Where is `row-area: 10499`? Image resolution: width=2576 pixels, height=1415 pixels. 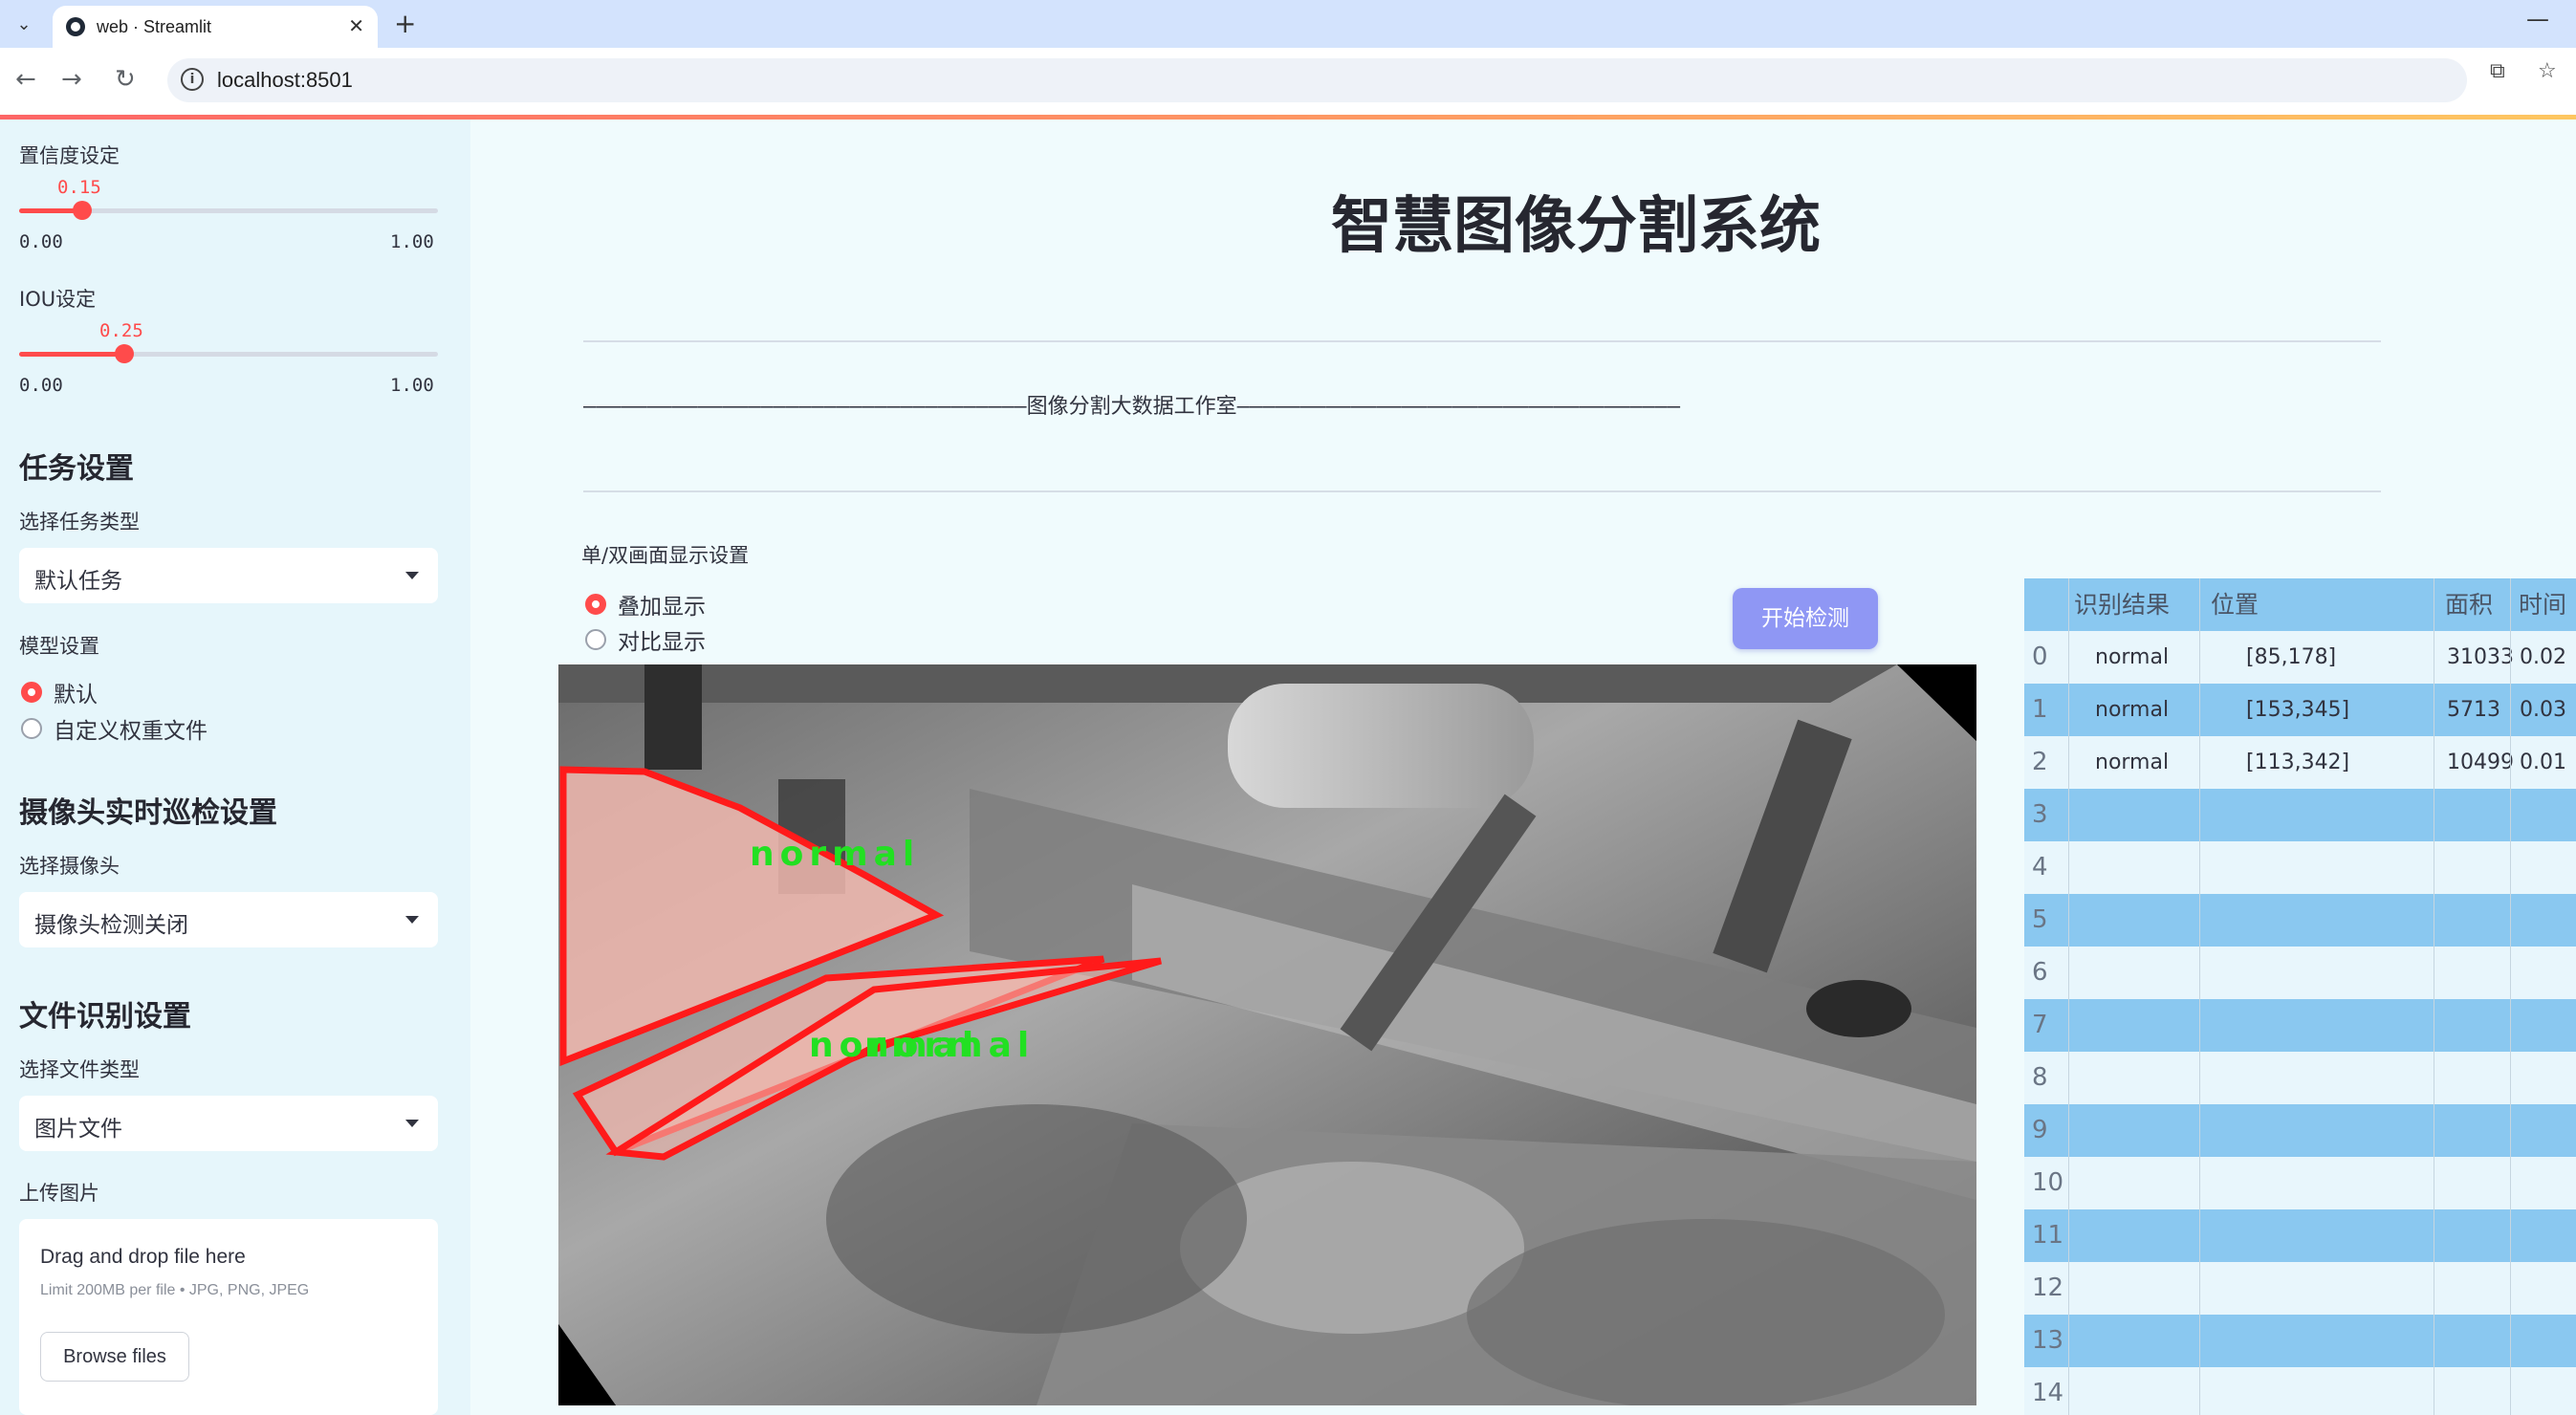
row-area: 10499 is located at coordinates (2480, 763).